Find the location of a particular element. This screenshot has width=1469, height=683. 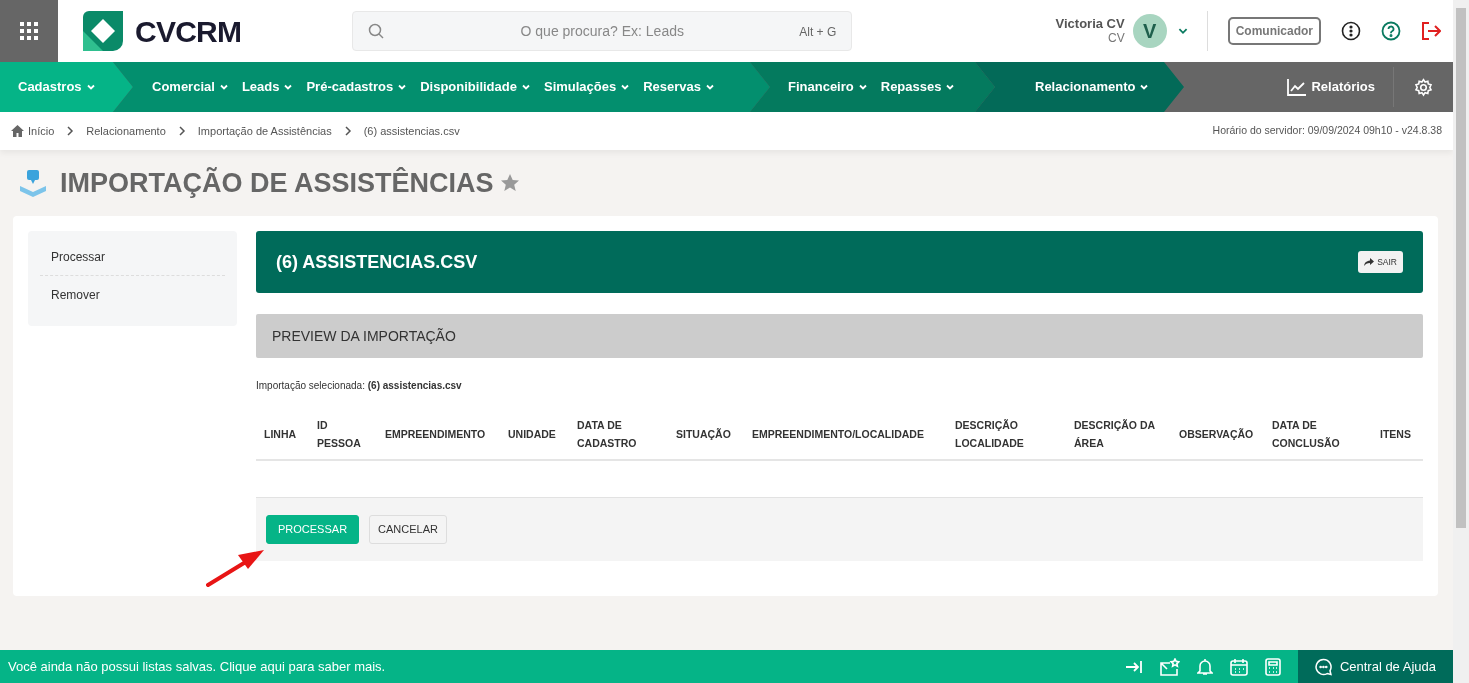

logo-icon is located at coordinates (103, 31).